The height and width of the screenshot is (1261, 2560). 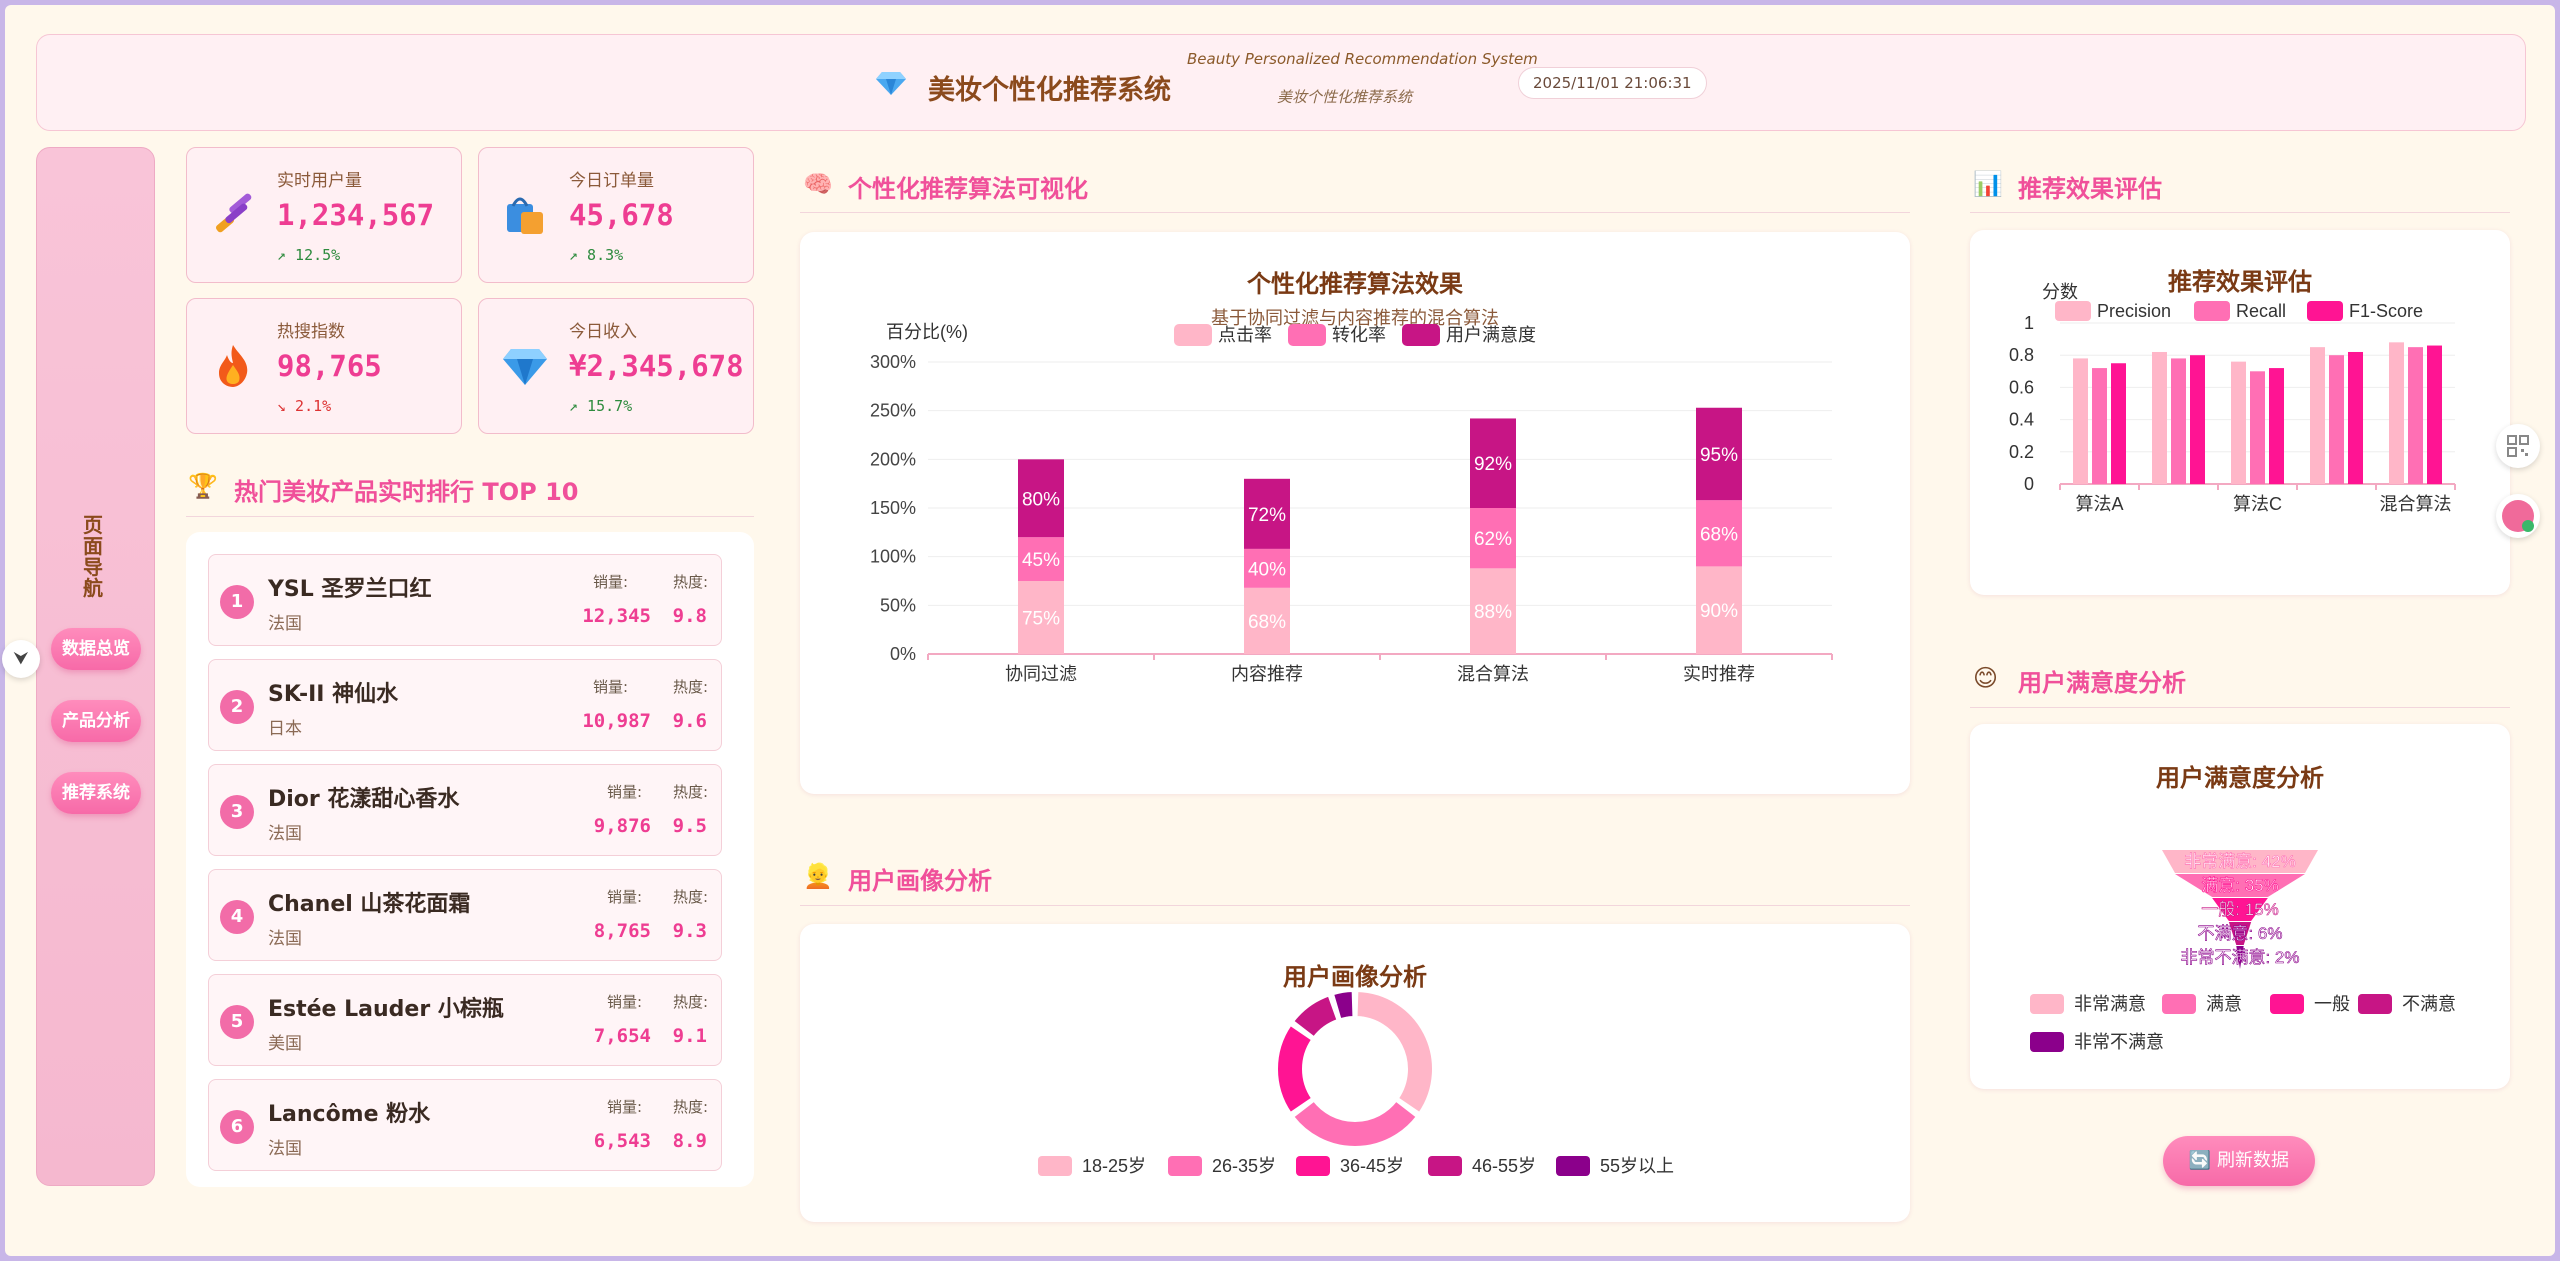 What do you see at coordinates (465, 1125) in the screenshot?
I see `ranking-item: 6 Lancôme 粉水 法国 销量: 6,543 热度: 8.9` at bounding box center [465, 1125].